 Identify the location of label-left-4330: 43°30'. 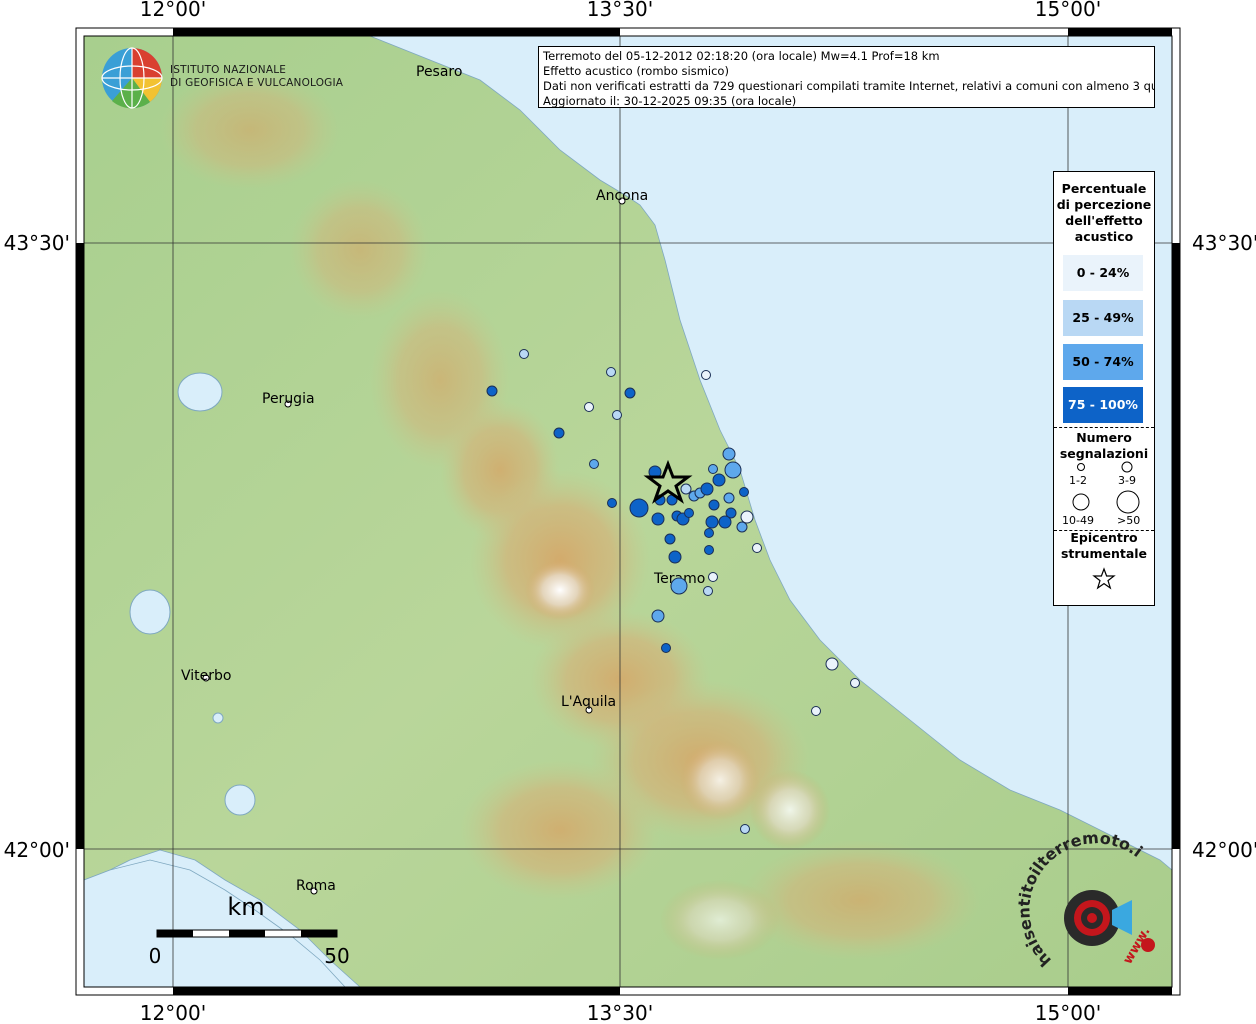
(37, 243).